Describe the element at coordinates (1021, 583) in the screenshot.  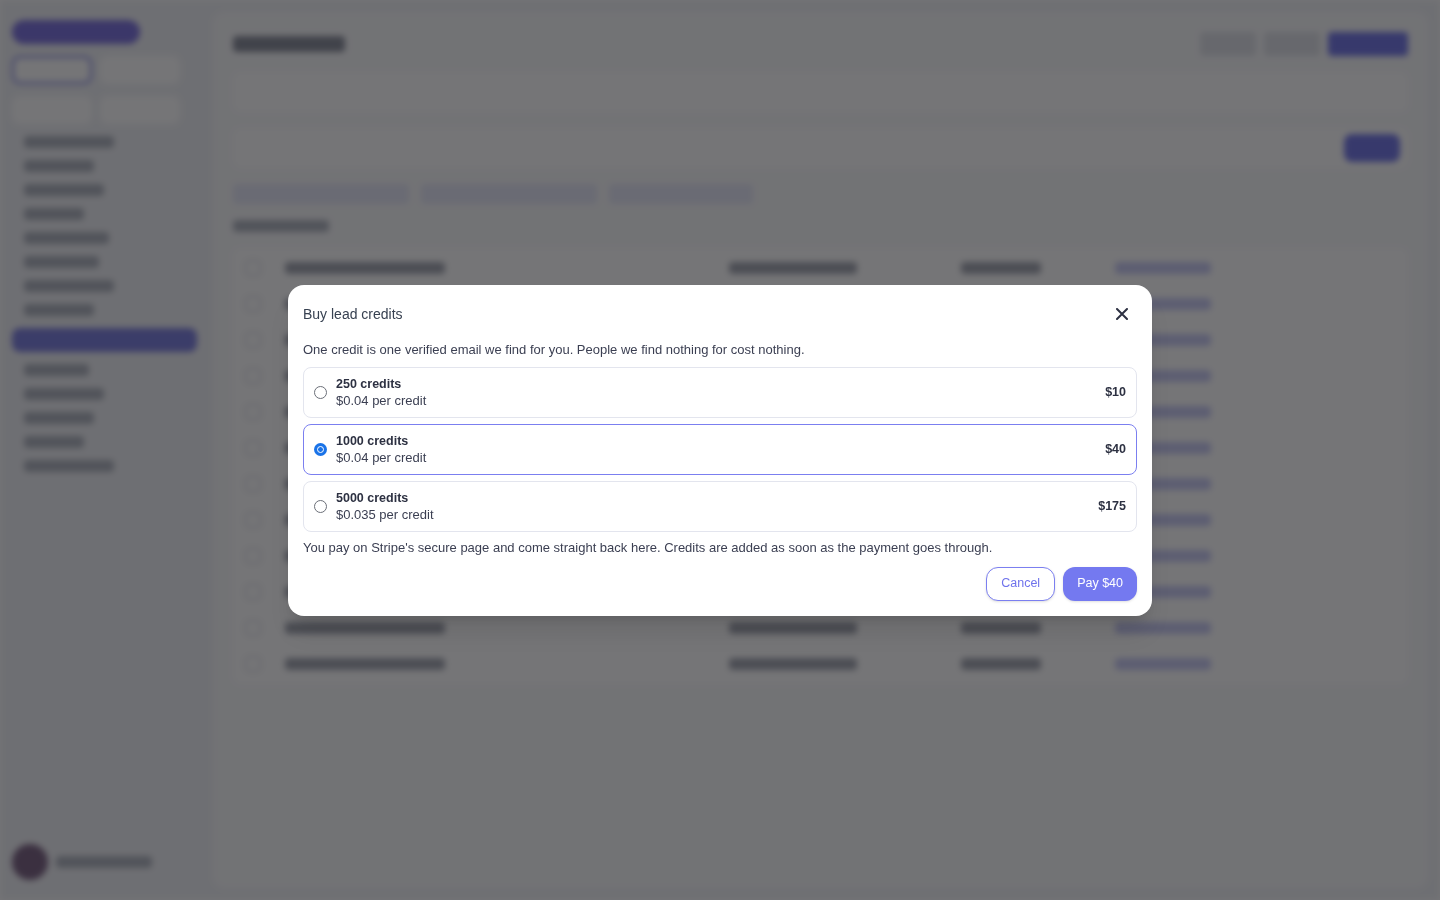
I see `cancel-button: Cancel` at that location.